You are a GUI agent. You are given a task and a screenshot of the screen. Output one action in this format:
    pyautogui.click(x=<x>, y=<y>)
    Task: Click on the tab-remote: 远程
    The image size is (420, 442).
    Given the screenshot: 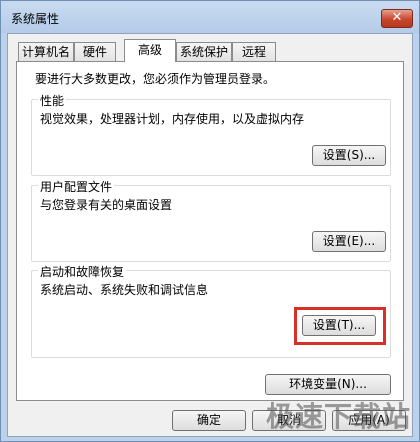 What is the action you would take?
    pyautogui.click(x=254, y=51)
    